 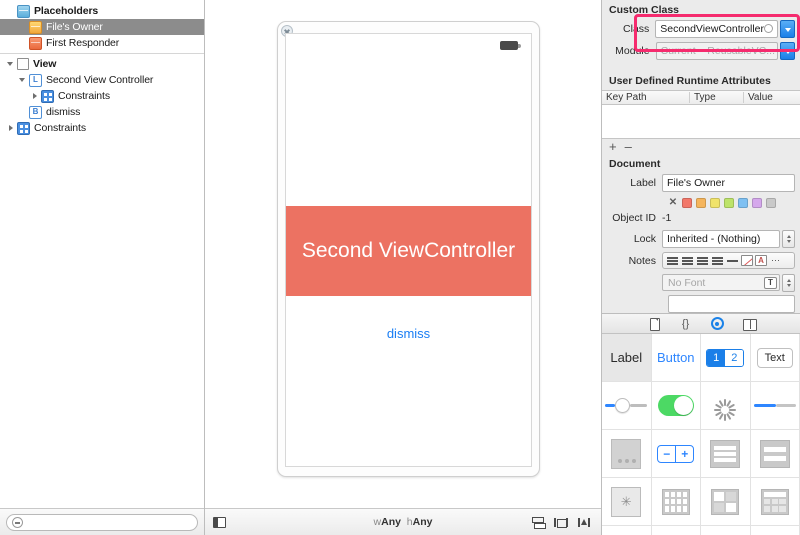 I want to click on outline-item-view: View, so click(x=102, y=64).